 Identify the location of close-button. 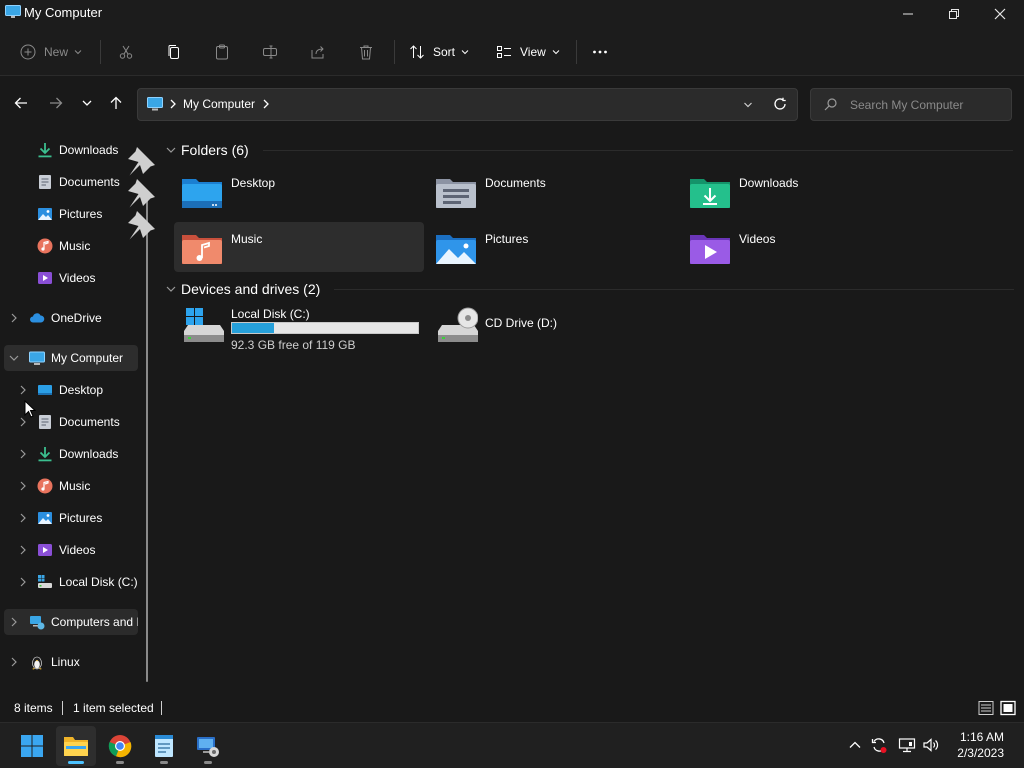
(1000, 14).